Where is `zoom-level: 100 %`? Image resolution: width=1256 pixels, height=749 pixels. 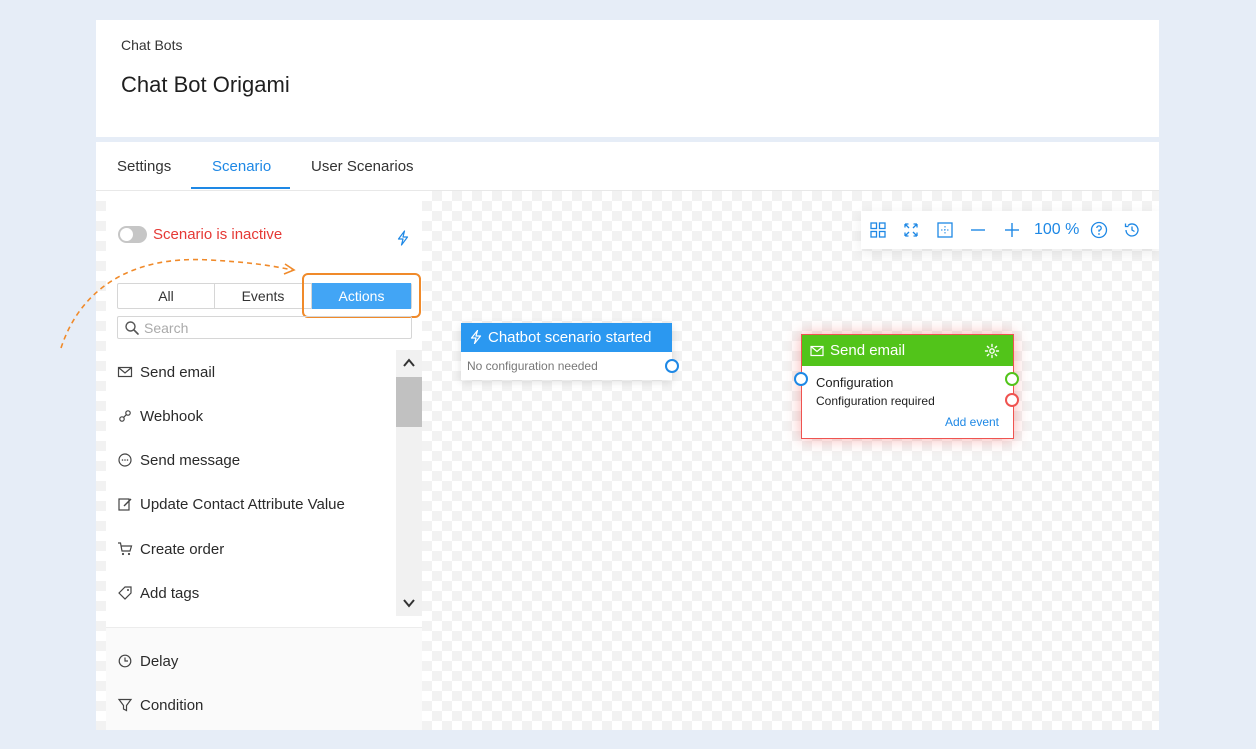
zoom-level: 100 % is located at coordinates (1057, 229).